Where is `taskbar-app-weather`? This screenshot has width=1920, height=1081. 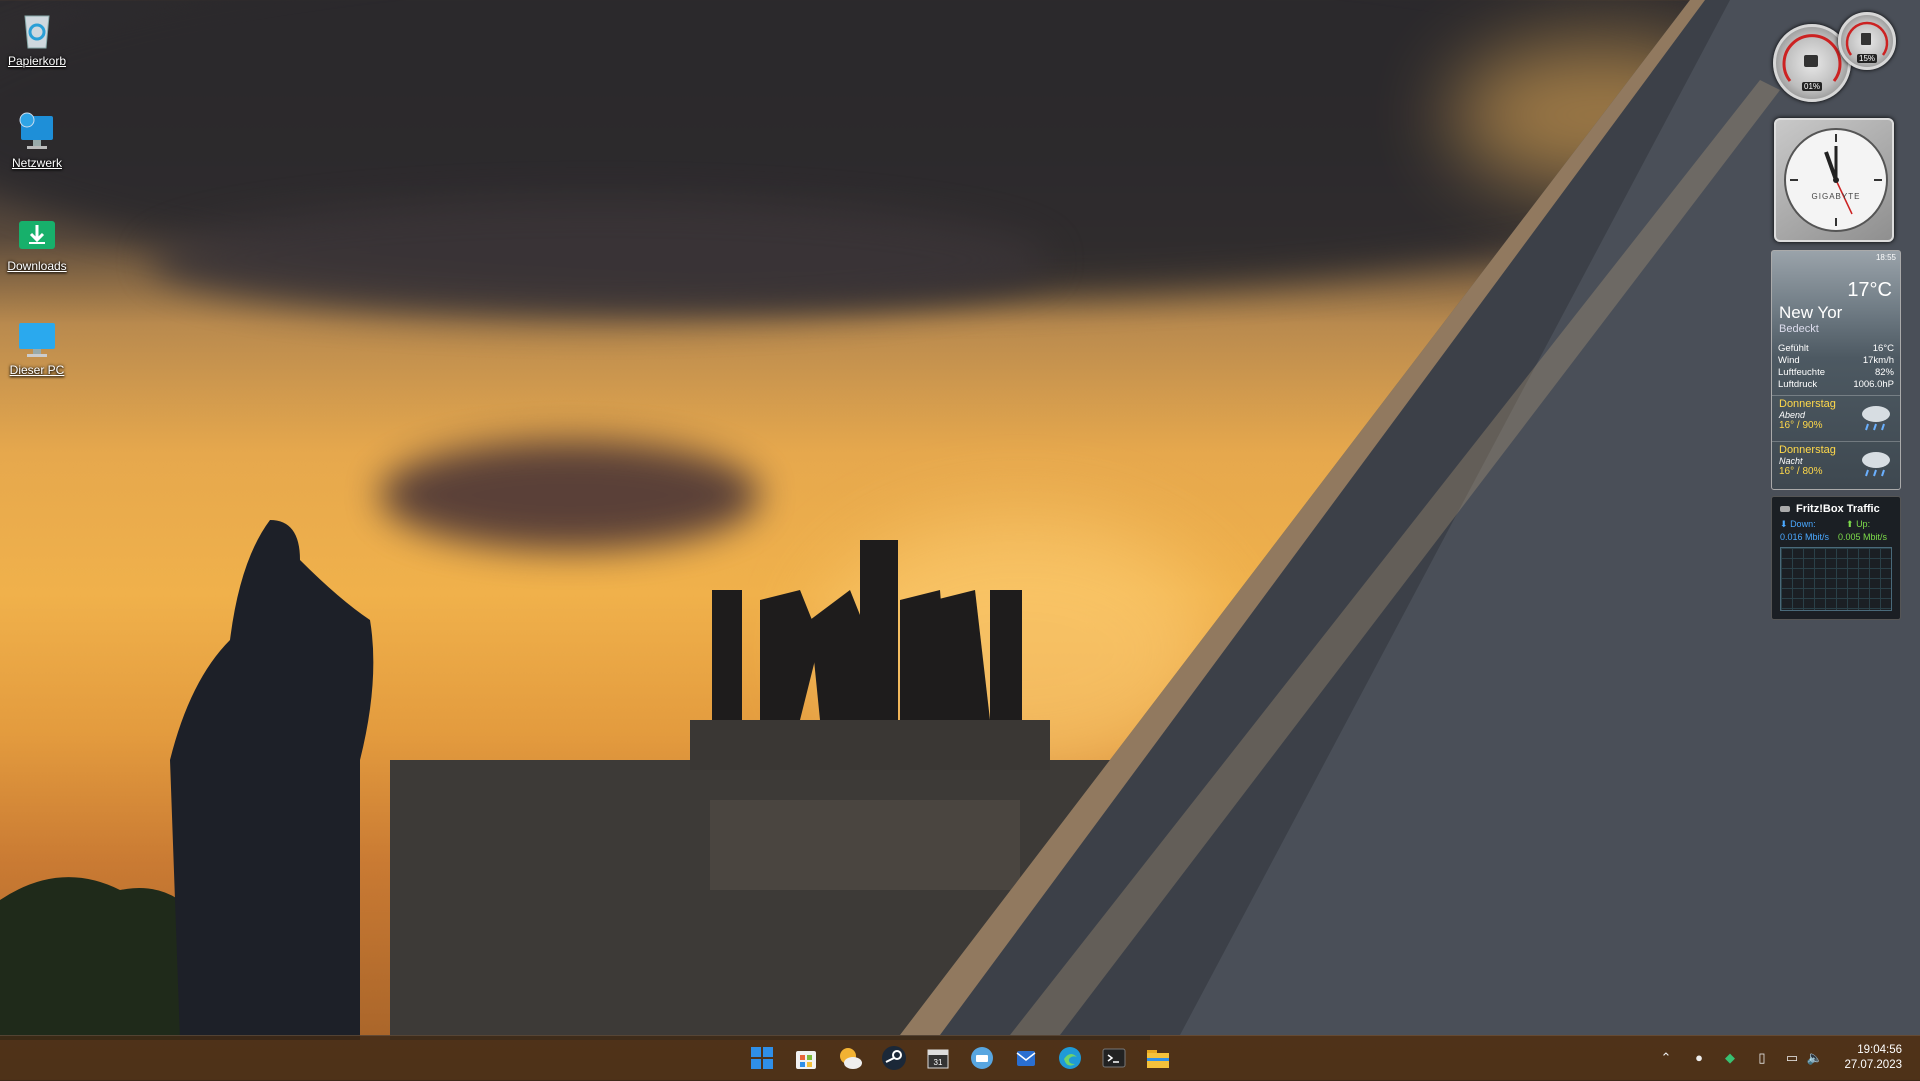 taskbar-app-weather is located at coordinates (850, 1058).